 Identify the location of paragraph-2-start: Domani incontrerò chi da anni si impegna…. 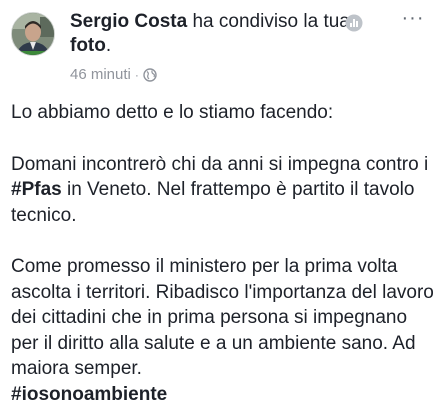
(220, 164).